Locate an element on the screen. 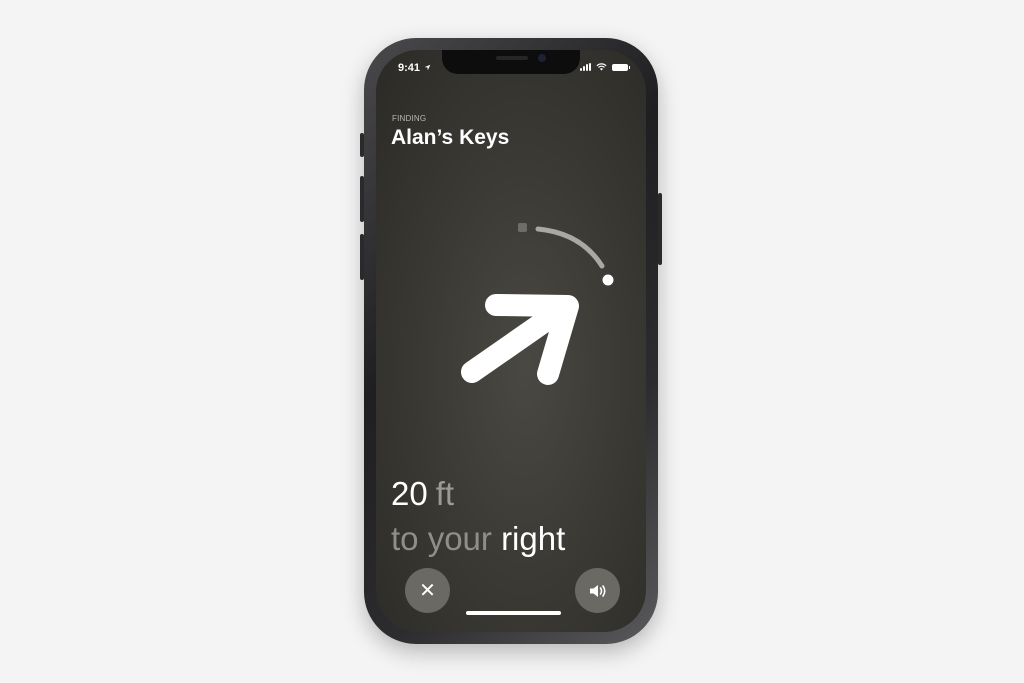  distance-value: 20 is located at coordinates (409, 493).